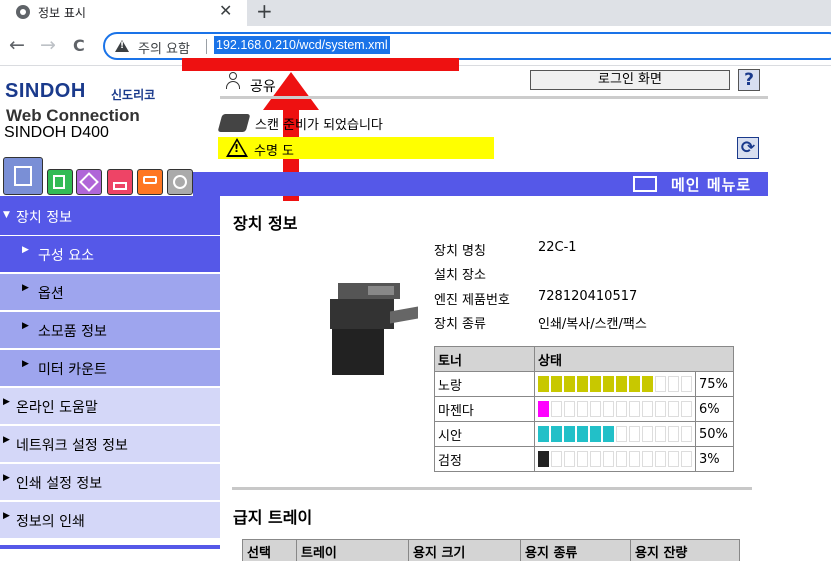  Describe the element at coordinates (270, 550) in the screenshot. I see `tray-col-select: 선택` at that location.